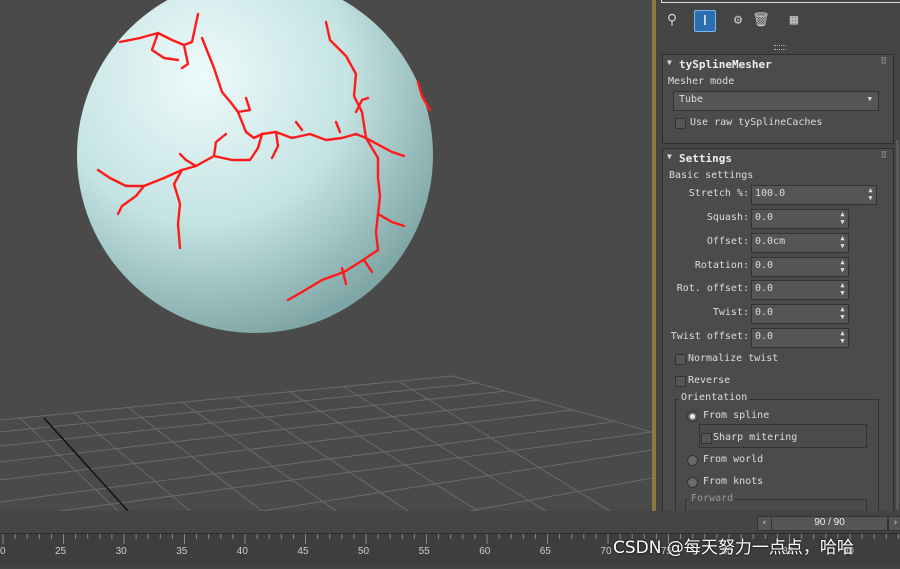 The image size is (900, 569). What do you see at coordinates (712, 288) in the screenshot?
I see `field-label: Rot. offset:` at bounding box center [712, 288].